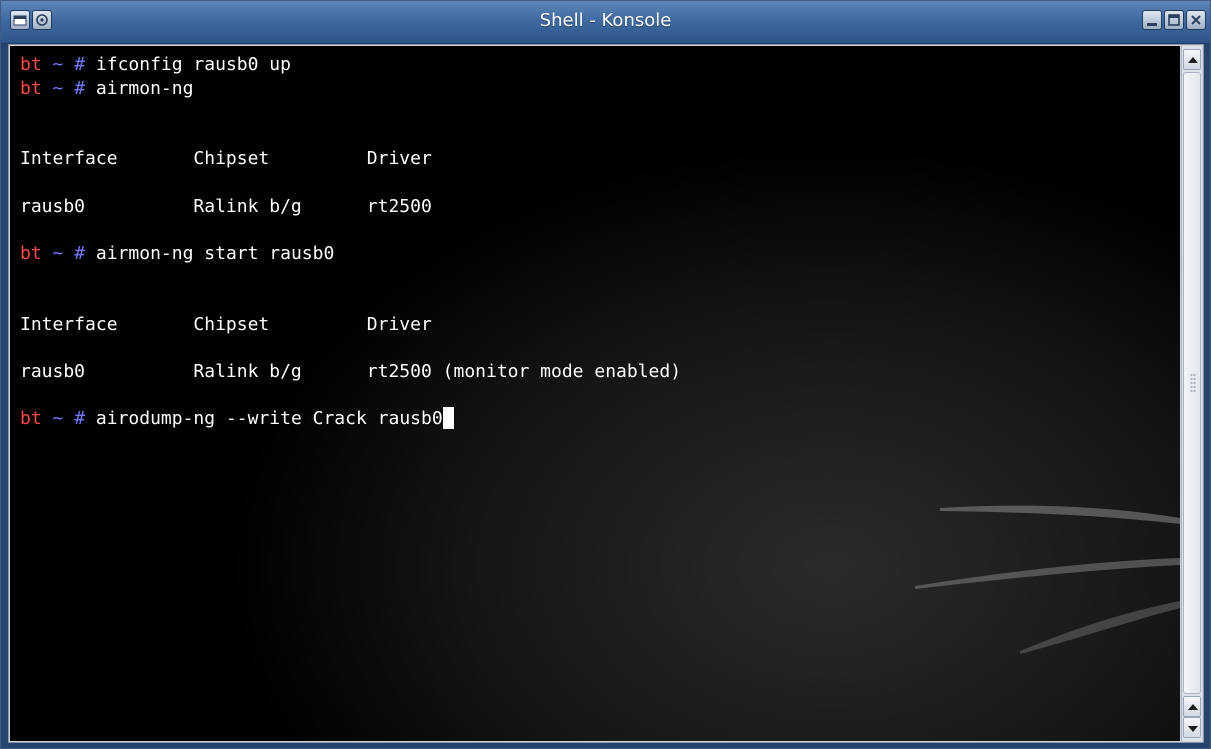  I want to click on title-bar: Shell - Konsole, so click(605, 22).